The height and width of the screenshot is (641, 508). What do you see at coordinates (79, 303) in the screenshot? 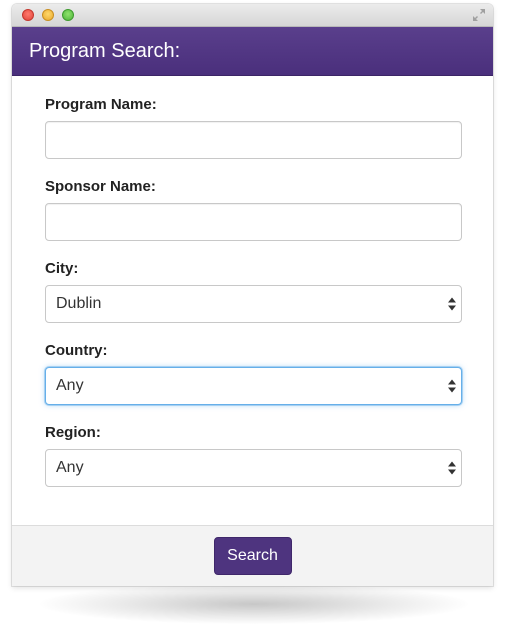
I see `city-selected-value: Dublin` at bounding box center [79, 303].